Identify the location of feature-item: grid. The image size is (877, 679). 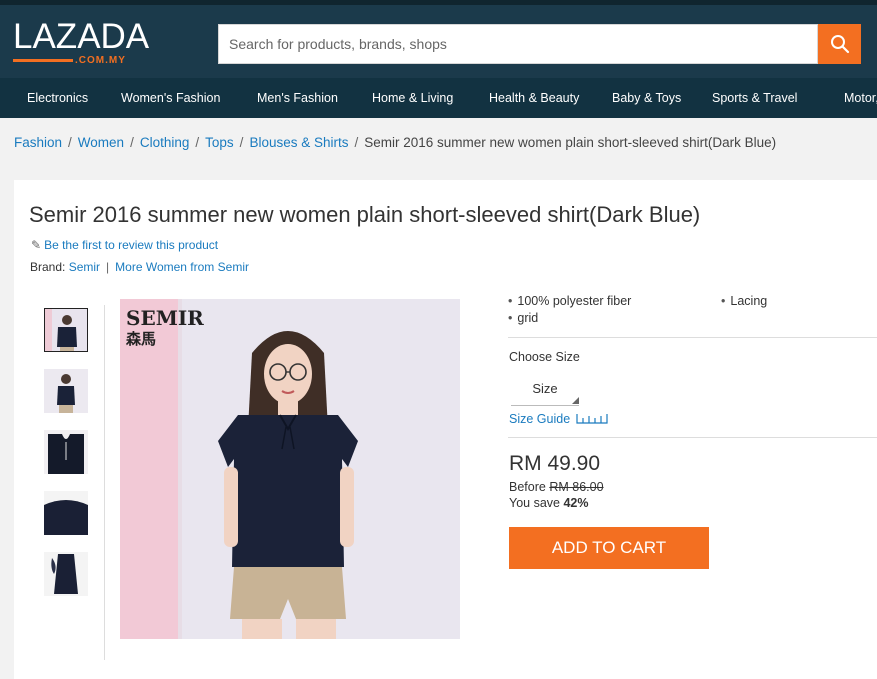
(523, 318).